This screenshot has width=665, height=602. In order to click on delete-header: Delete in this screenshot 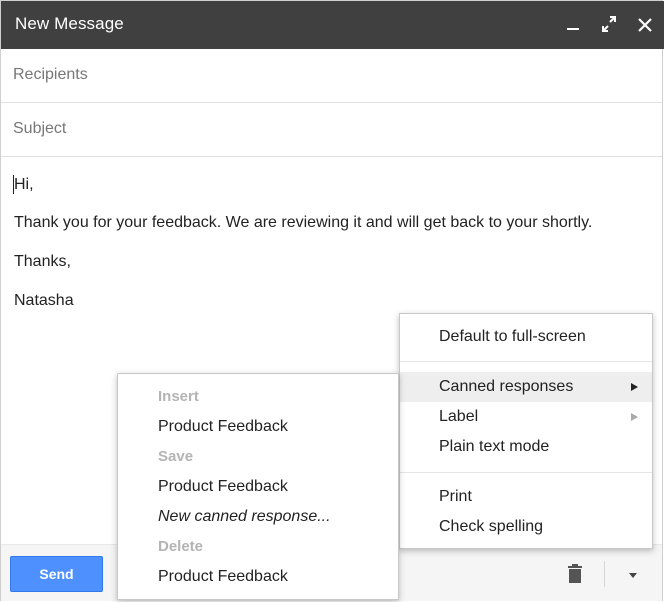, I will do `click(181, 546)`.